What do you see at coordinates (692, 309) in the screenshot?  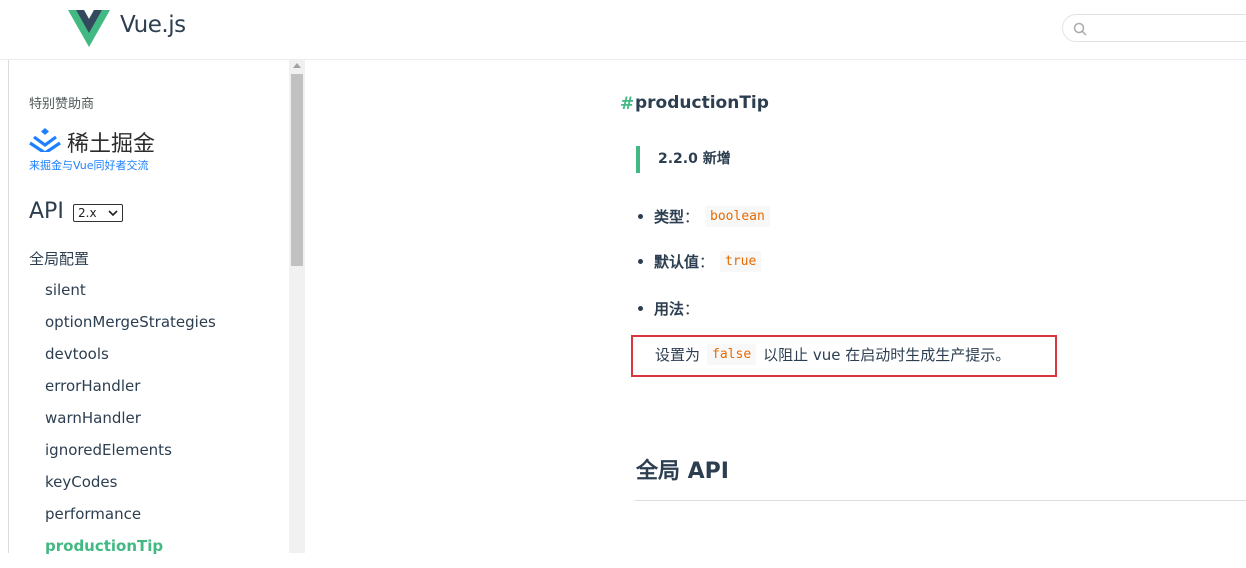 I see `usage-colon: ：` at bounding box center [692, 309].